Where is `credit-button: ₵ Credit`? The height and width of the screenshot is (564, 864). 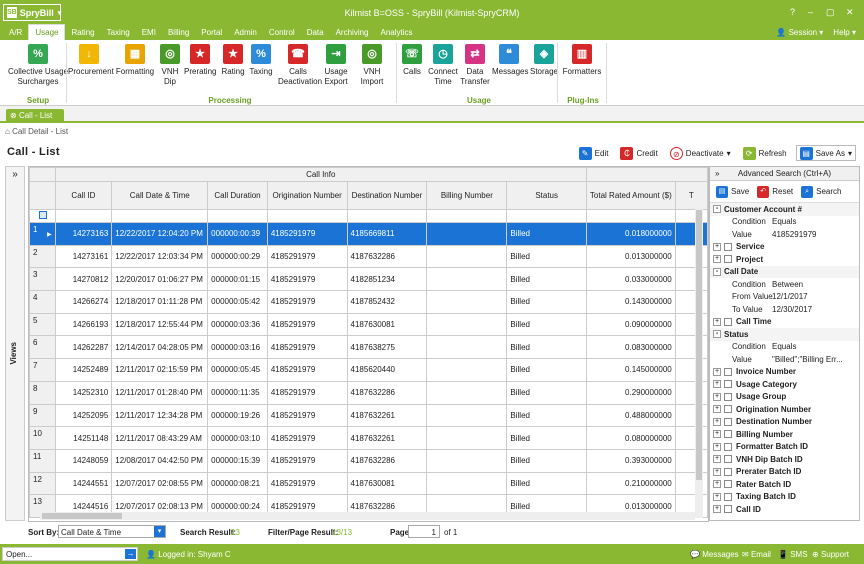
credit-button: ₵ Credit is located at coordinates (638, 153).